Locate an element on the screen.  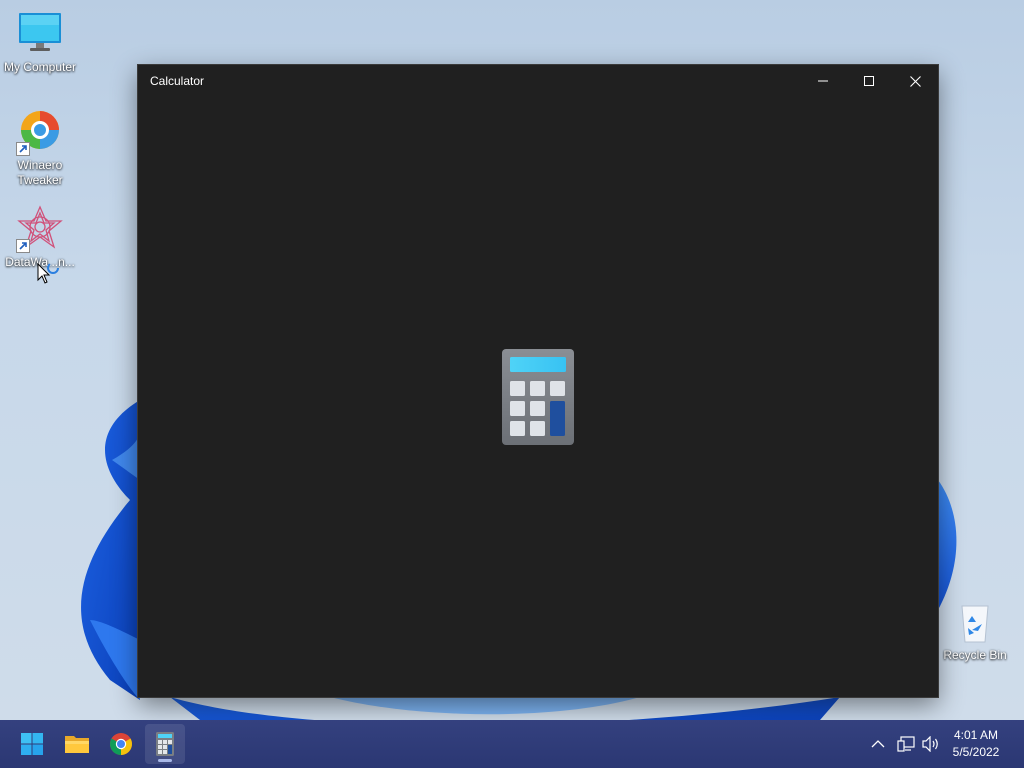
desktop-icon-my-computer: My Computer is located at coordinates (40, 42).